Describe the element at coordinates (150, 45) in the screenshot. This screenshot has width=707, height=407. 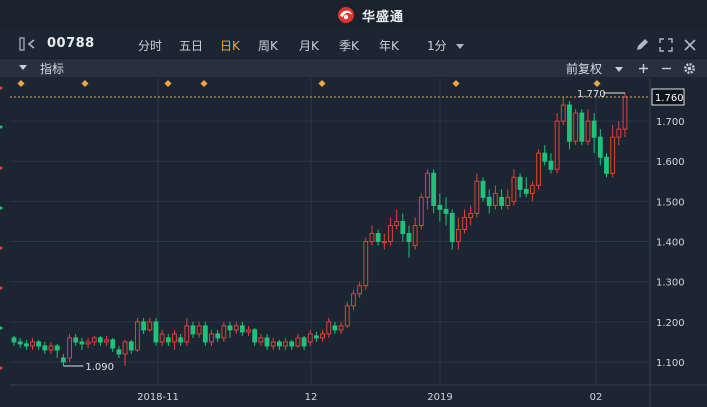
I see `tab-intraday: 分时` at that location.